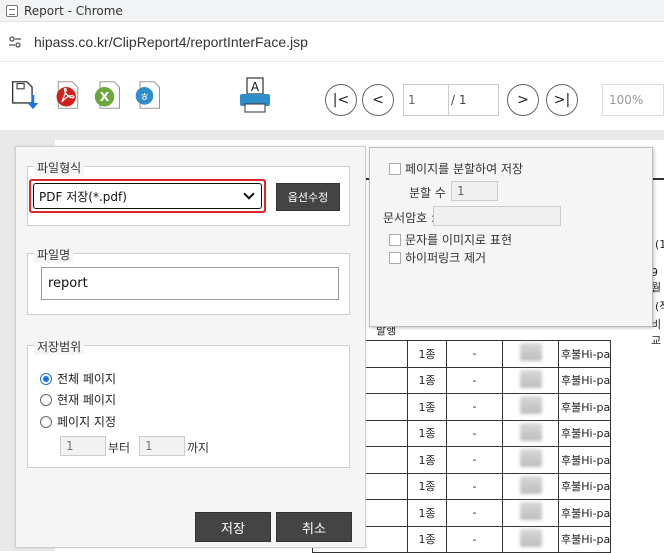  What do you see at coordinates (464, 169) in the screenshot?
I see `split-pages-label: 페이지를 분할하여 저장` at bounding box center [464, 169].